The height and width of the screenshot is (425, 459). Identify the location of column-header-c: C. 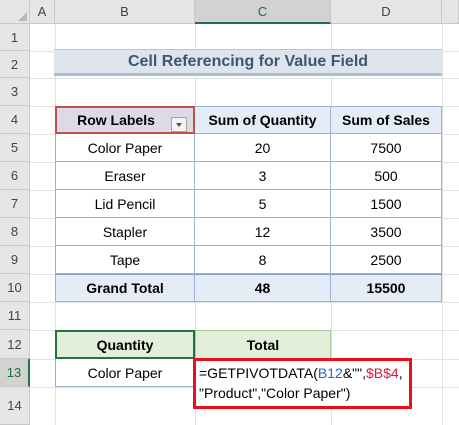
(263, 12).